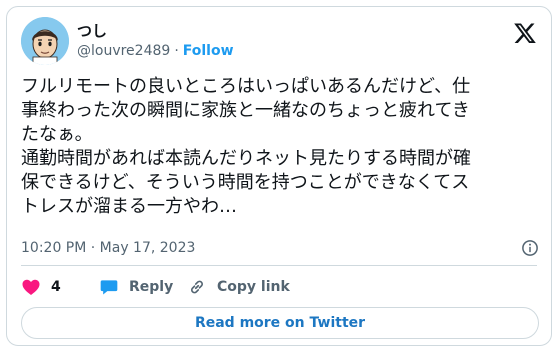 This screenshot has height=355, width=560. I want to click on action-bar: 4 Reply Copy link, so click(280, 287).